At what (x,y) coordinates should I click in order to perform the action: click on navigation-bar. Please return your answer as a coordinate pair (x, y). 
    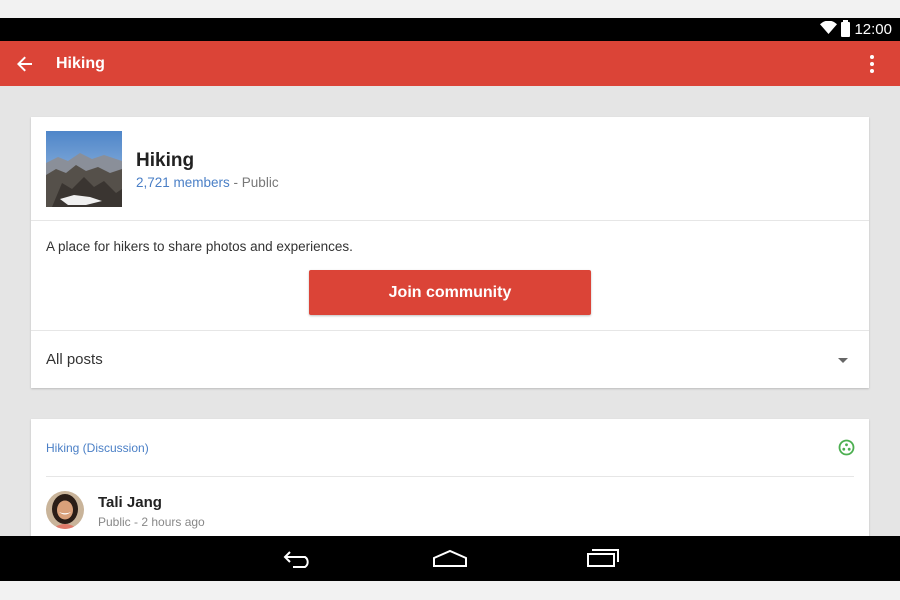
    Looking at the image, I should click on (450, 558).